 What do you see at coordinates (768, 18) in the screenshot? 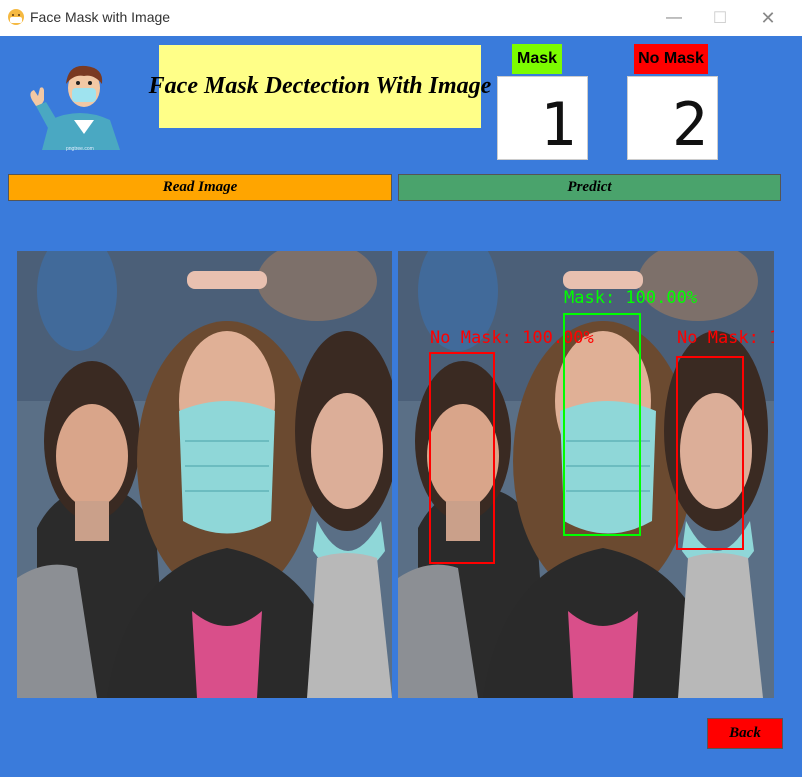
I see `close-button: ✕` at bounding box center [768, 18].